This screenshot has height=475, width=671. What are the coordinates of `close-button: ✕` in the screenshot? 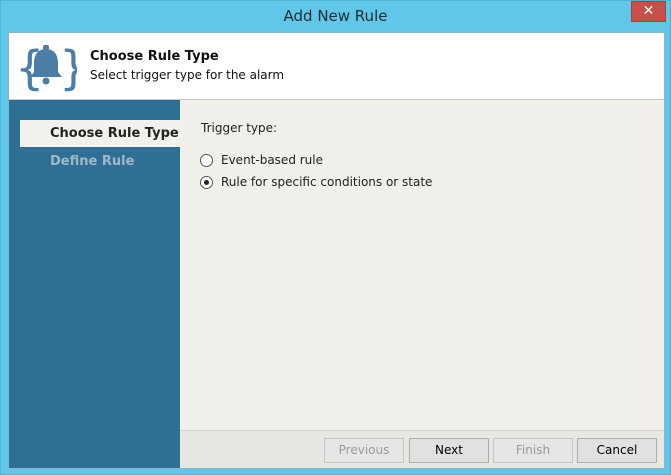 It's located at (648, 11).